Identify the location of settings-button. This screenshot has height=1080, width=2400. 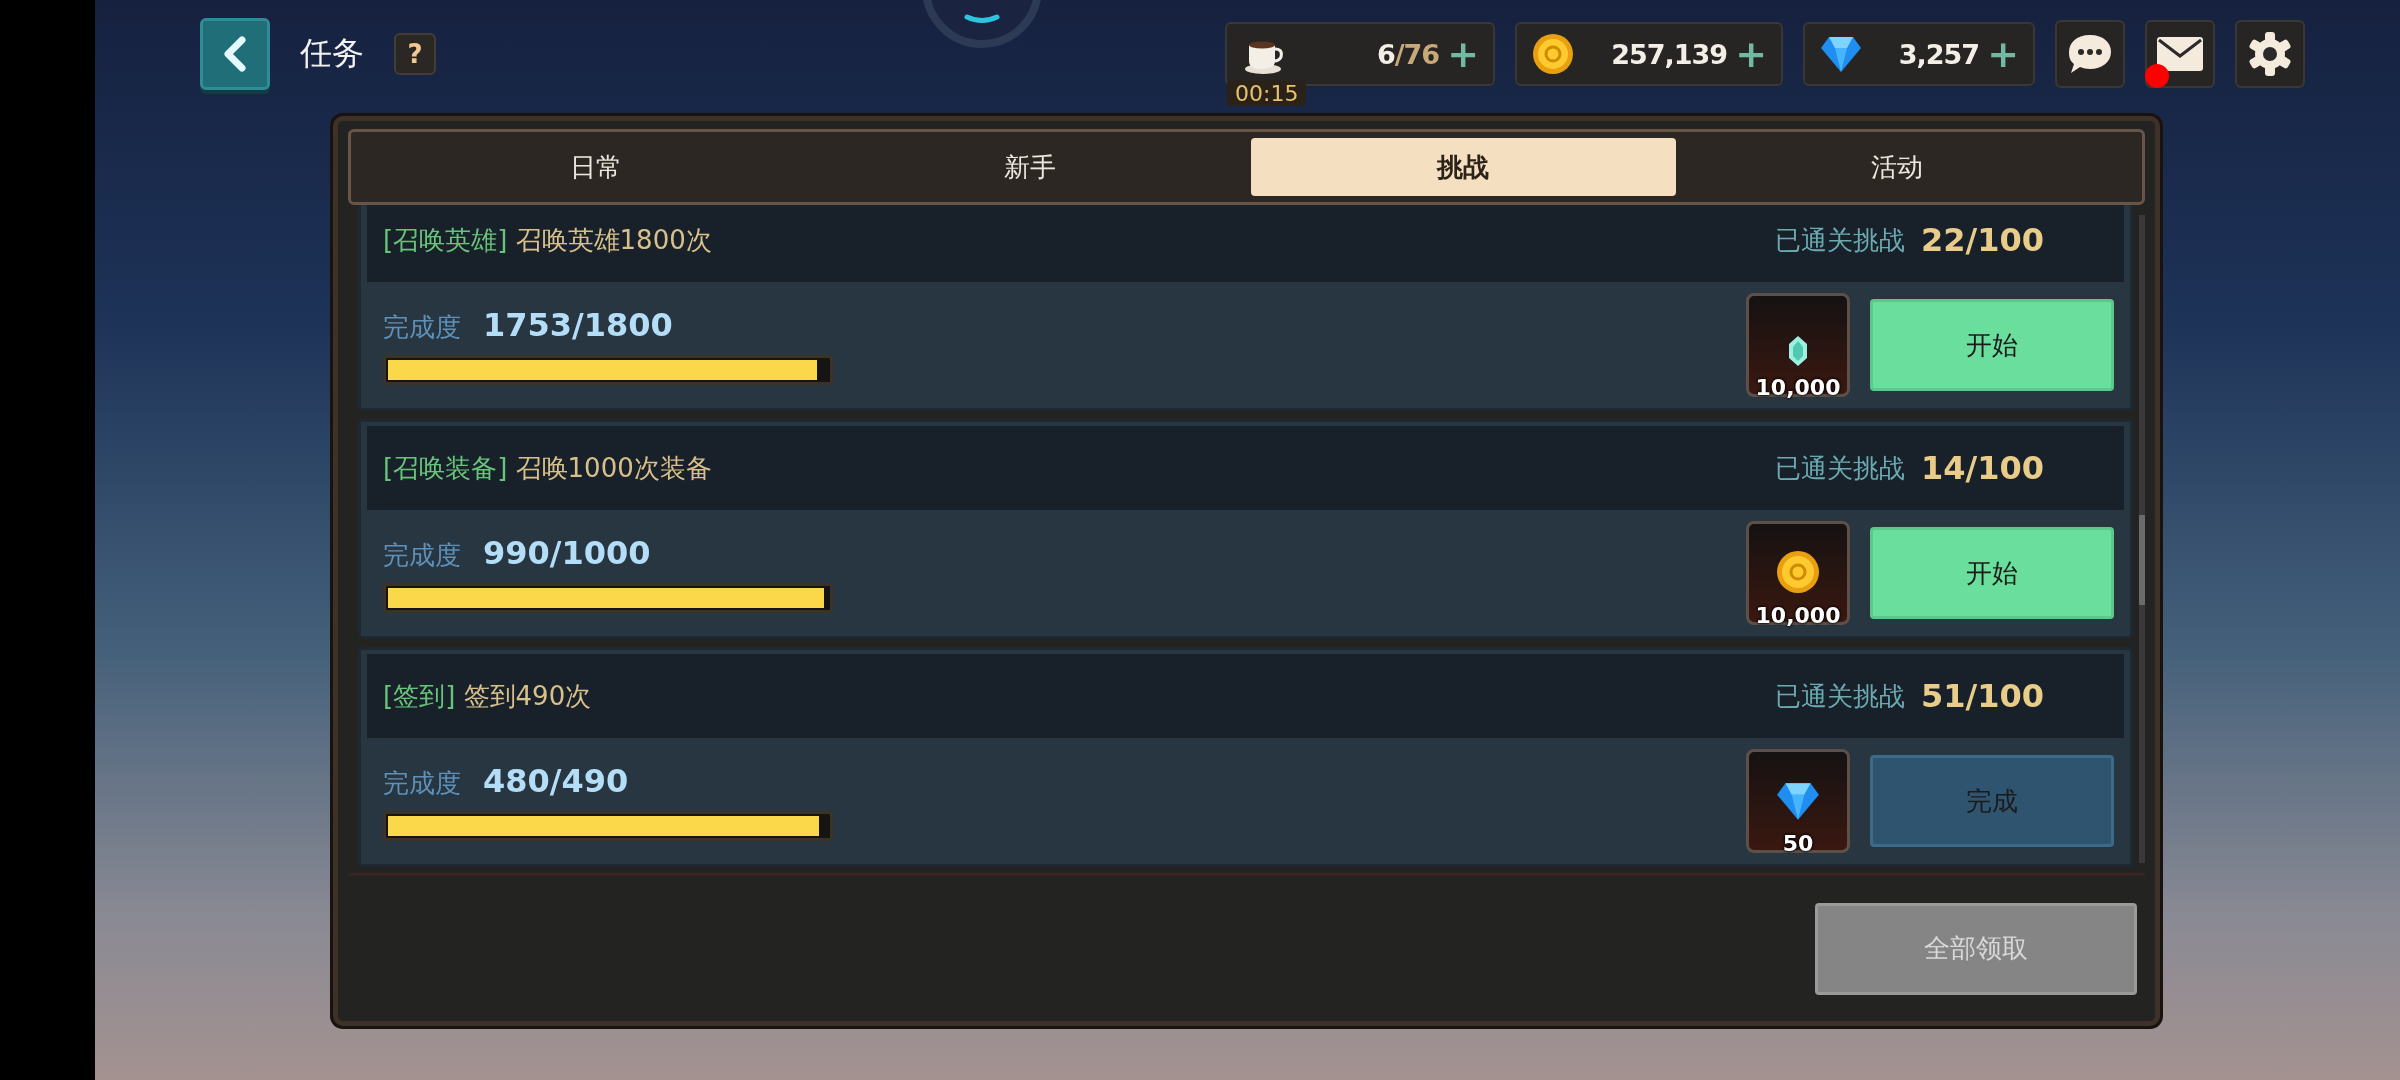
(2270, 54).